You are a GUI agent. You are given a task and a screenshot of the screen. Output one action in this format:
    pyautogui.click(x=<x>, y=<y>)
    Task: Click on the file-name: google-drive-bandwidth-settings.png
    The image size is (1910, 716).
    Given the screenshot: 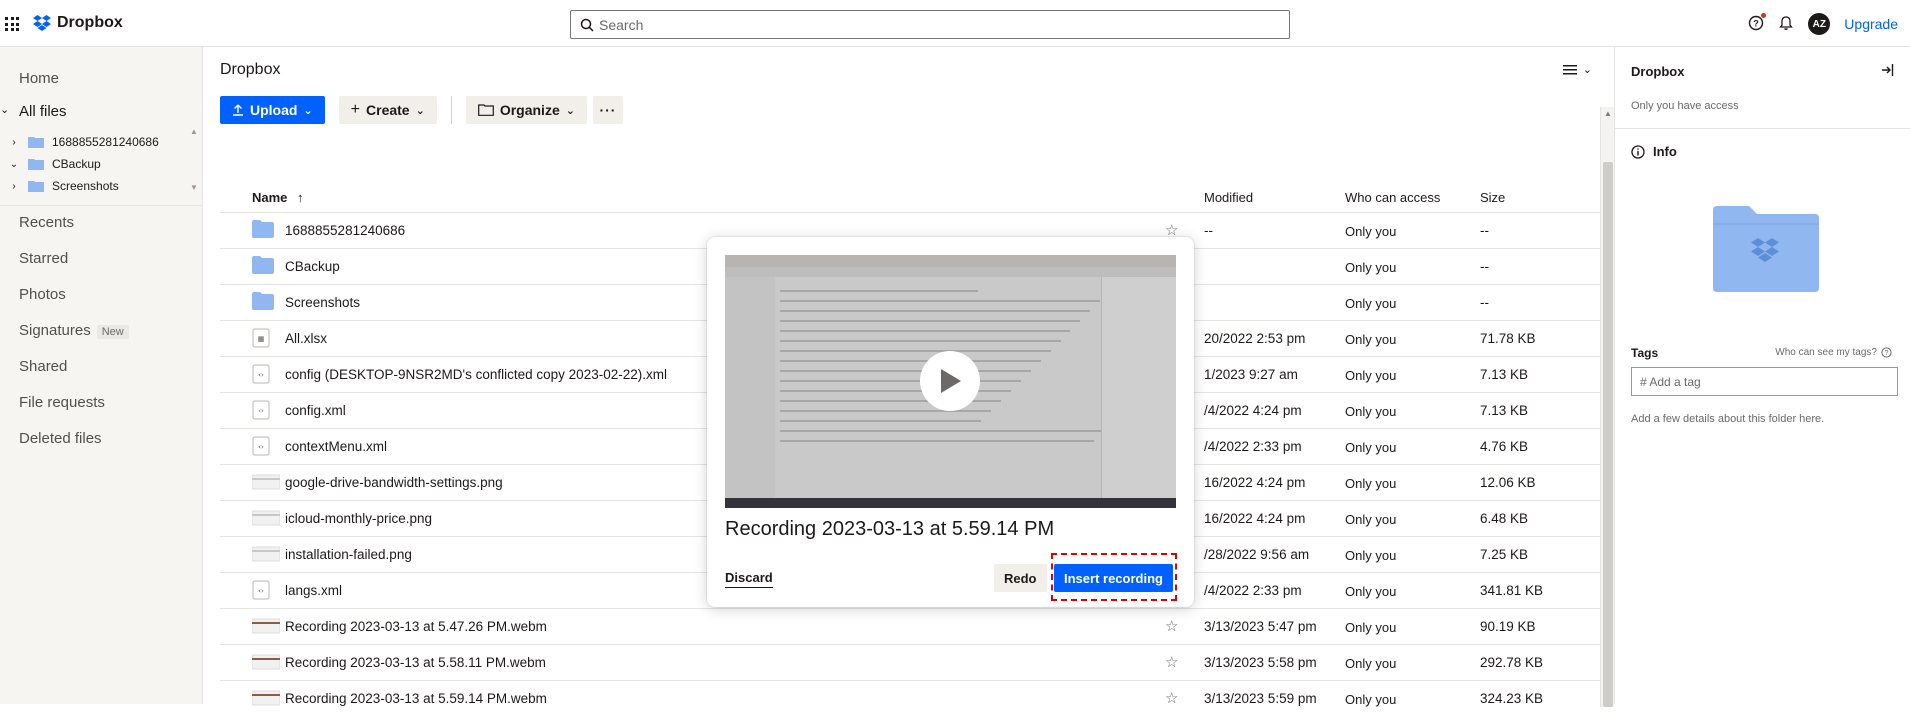 What is the action you would take?
    pyautogui.click(x=394, y=482)
    